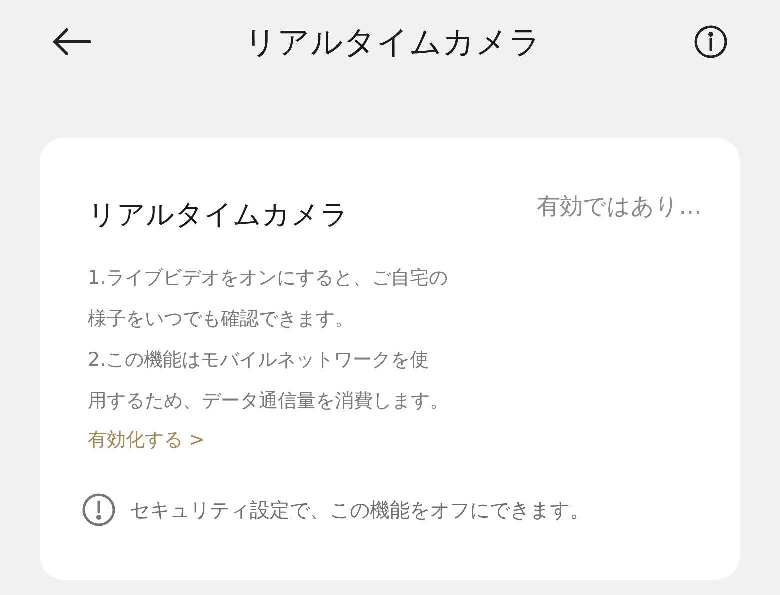 This screenshot has height=595, width=780. Describe the element at coordinates (393, 42) in the screenshot. I see `page-title: リアルタイムカメラ` at that location.